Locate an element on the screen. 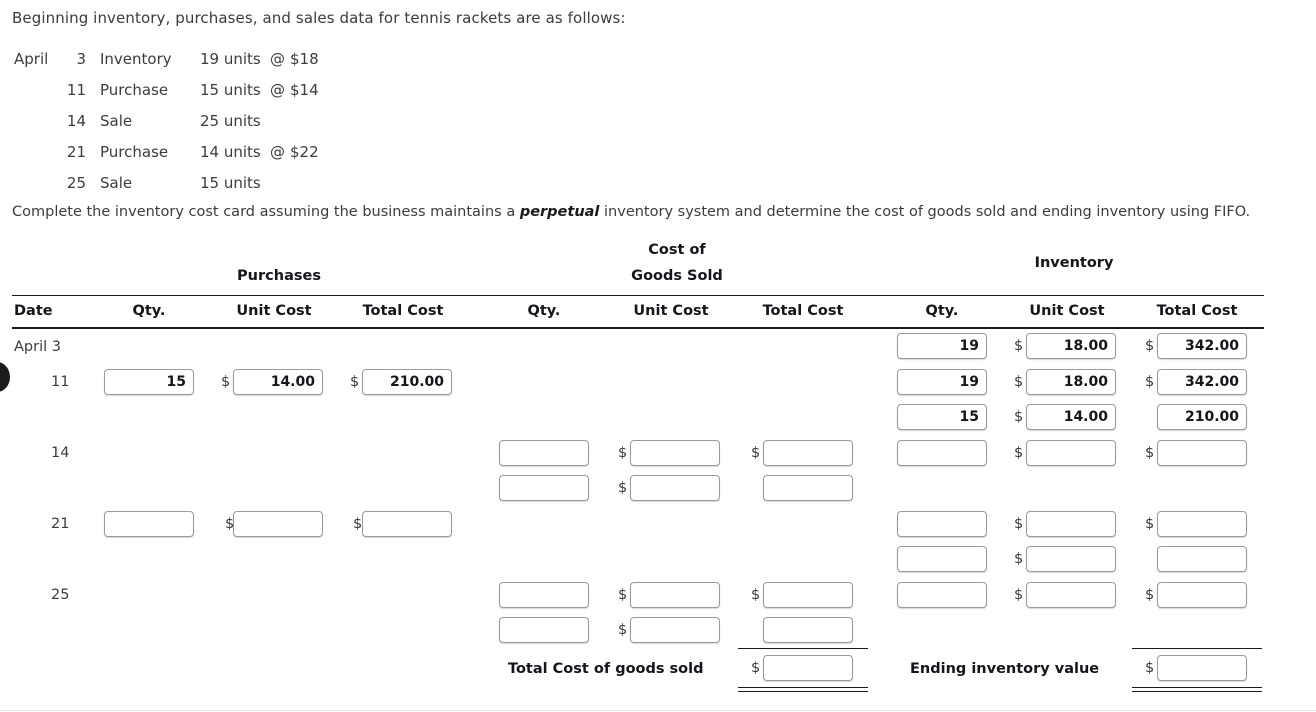  cell-apr21-inventory-unit-cost-layer2 is located at coordinates (1071, 559).